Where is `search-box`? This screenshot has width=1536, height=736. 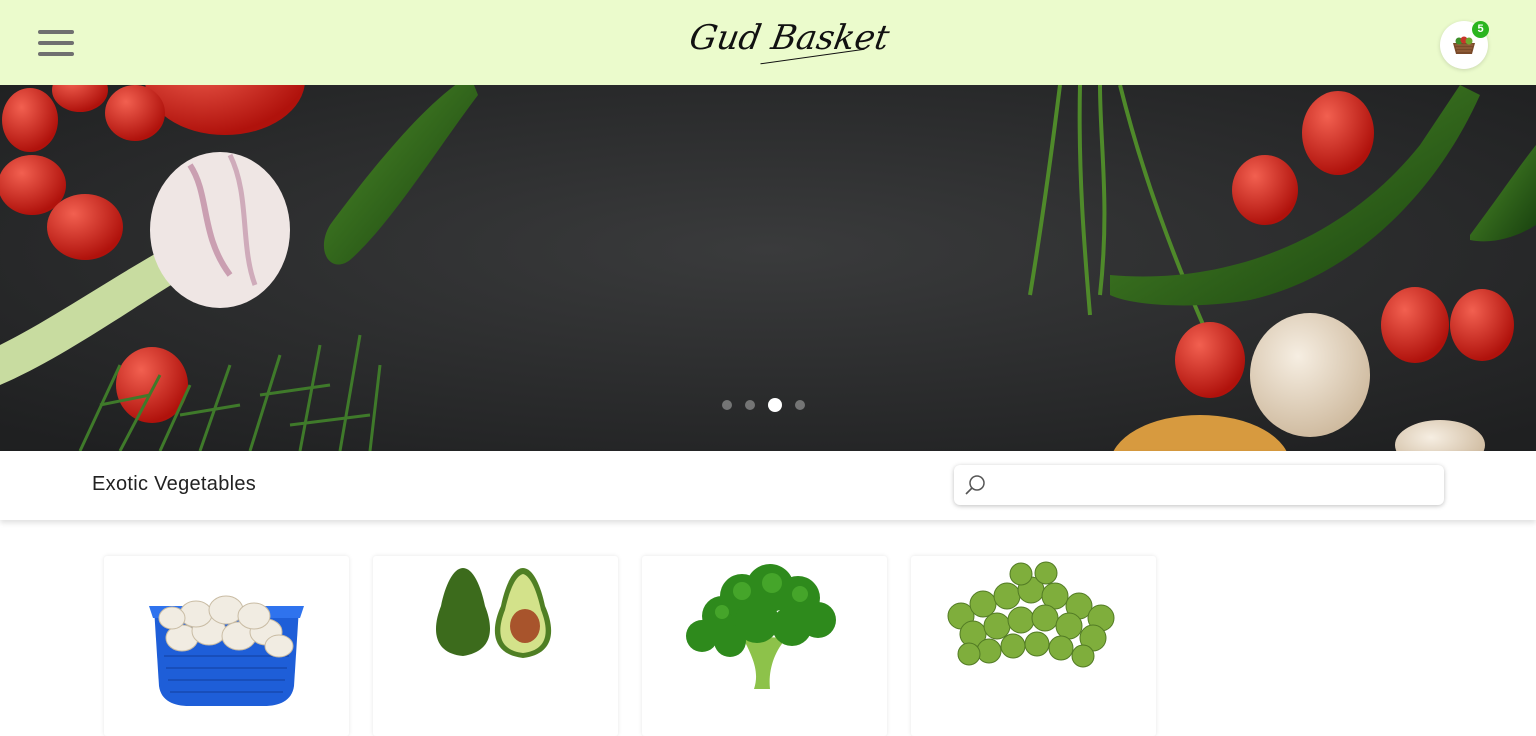 search-box is located at coordinates (1199, 485).